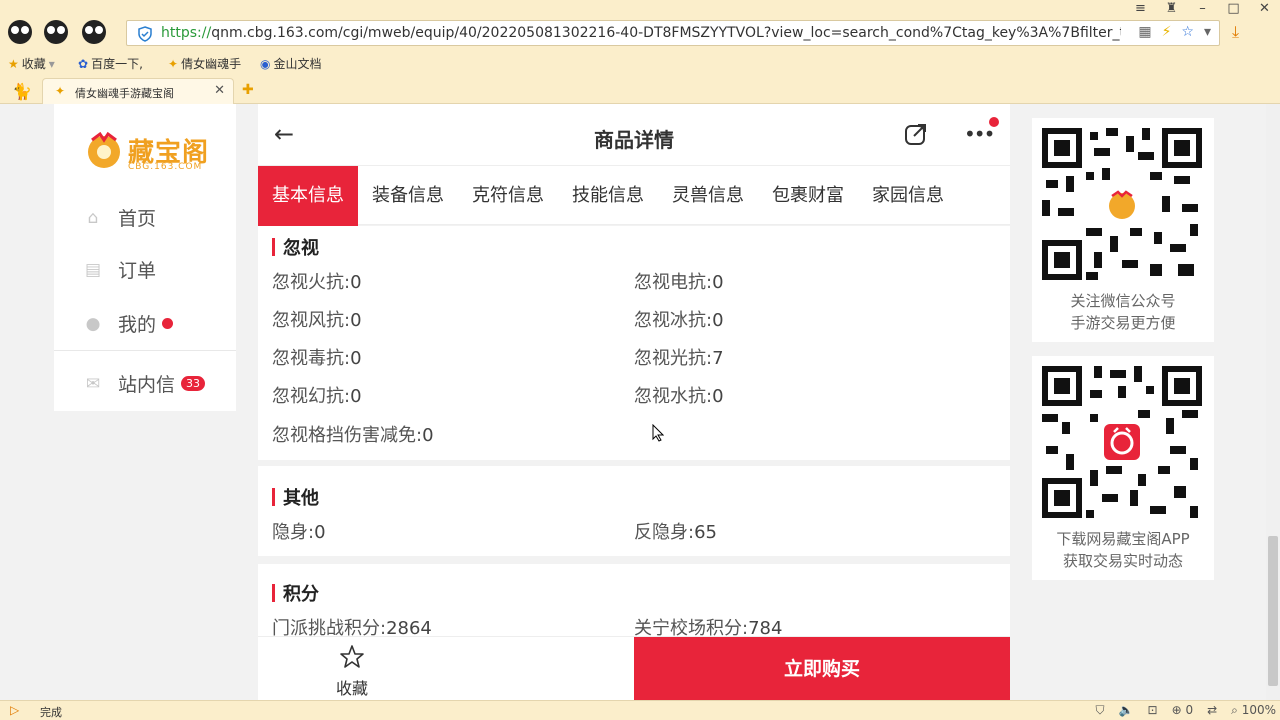  What do you see at coordinates (186, 33) in the screenshot?
I see `url-scheme: https://` at bounding box center [186, 33].